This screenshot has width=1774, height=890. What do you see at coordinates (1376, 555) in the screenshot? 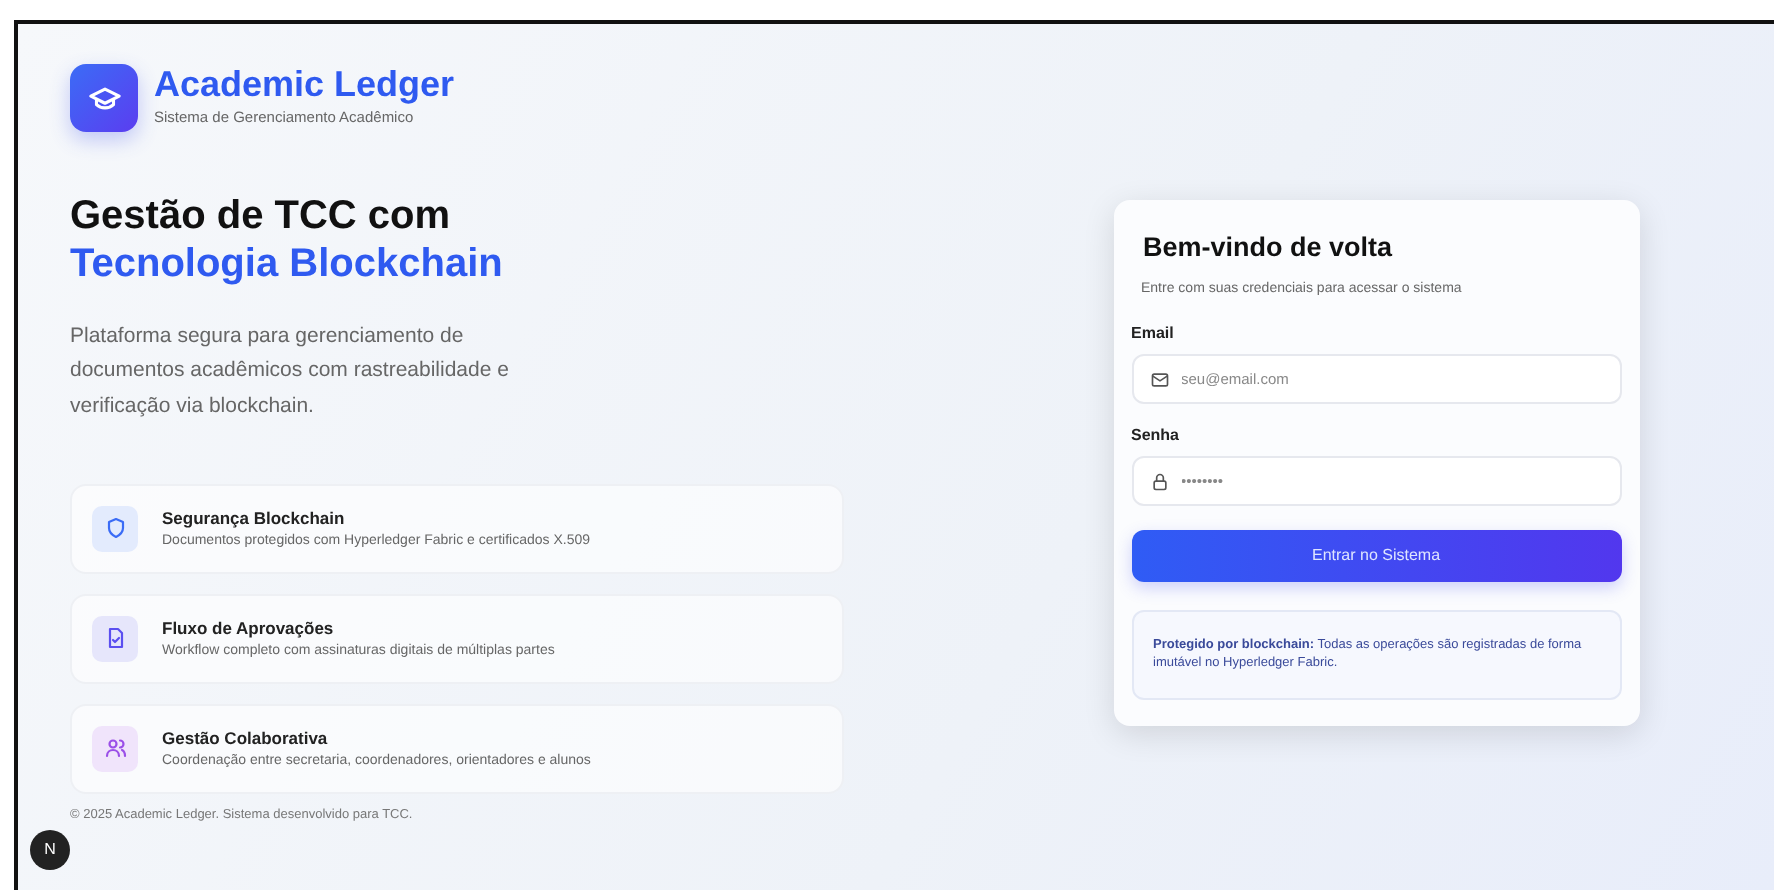
I see `submit-button: Entrar no Sistema` at bounding box center [1376, 555].